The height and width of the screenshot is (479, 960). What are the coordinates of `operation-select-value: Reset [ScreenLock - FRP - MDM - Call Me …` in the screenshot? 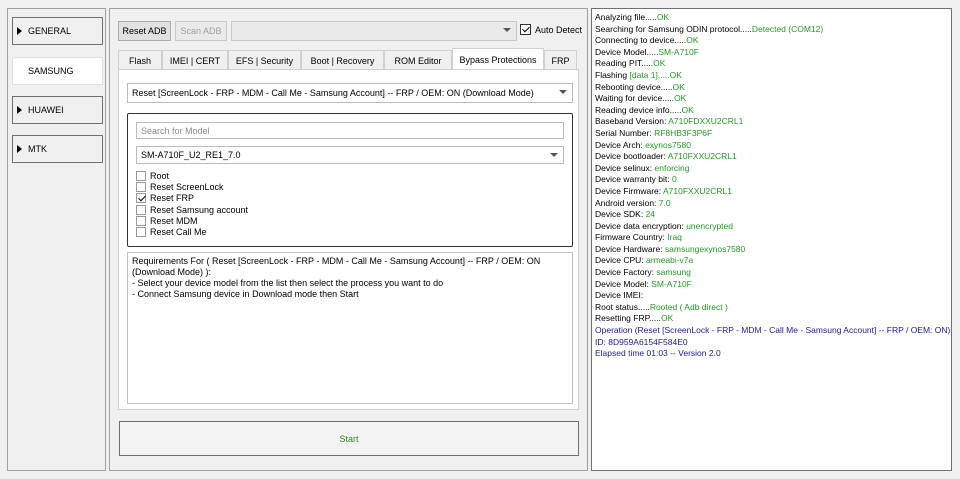 It's located at (333, 93).